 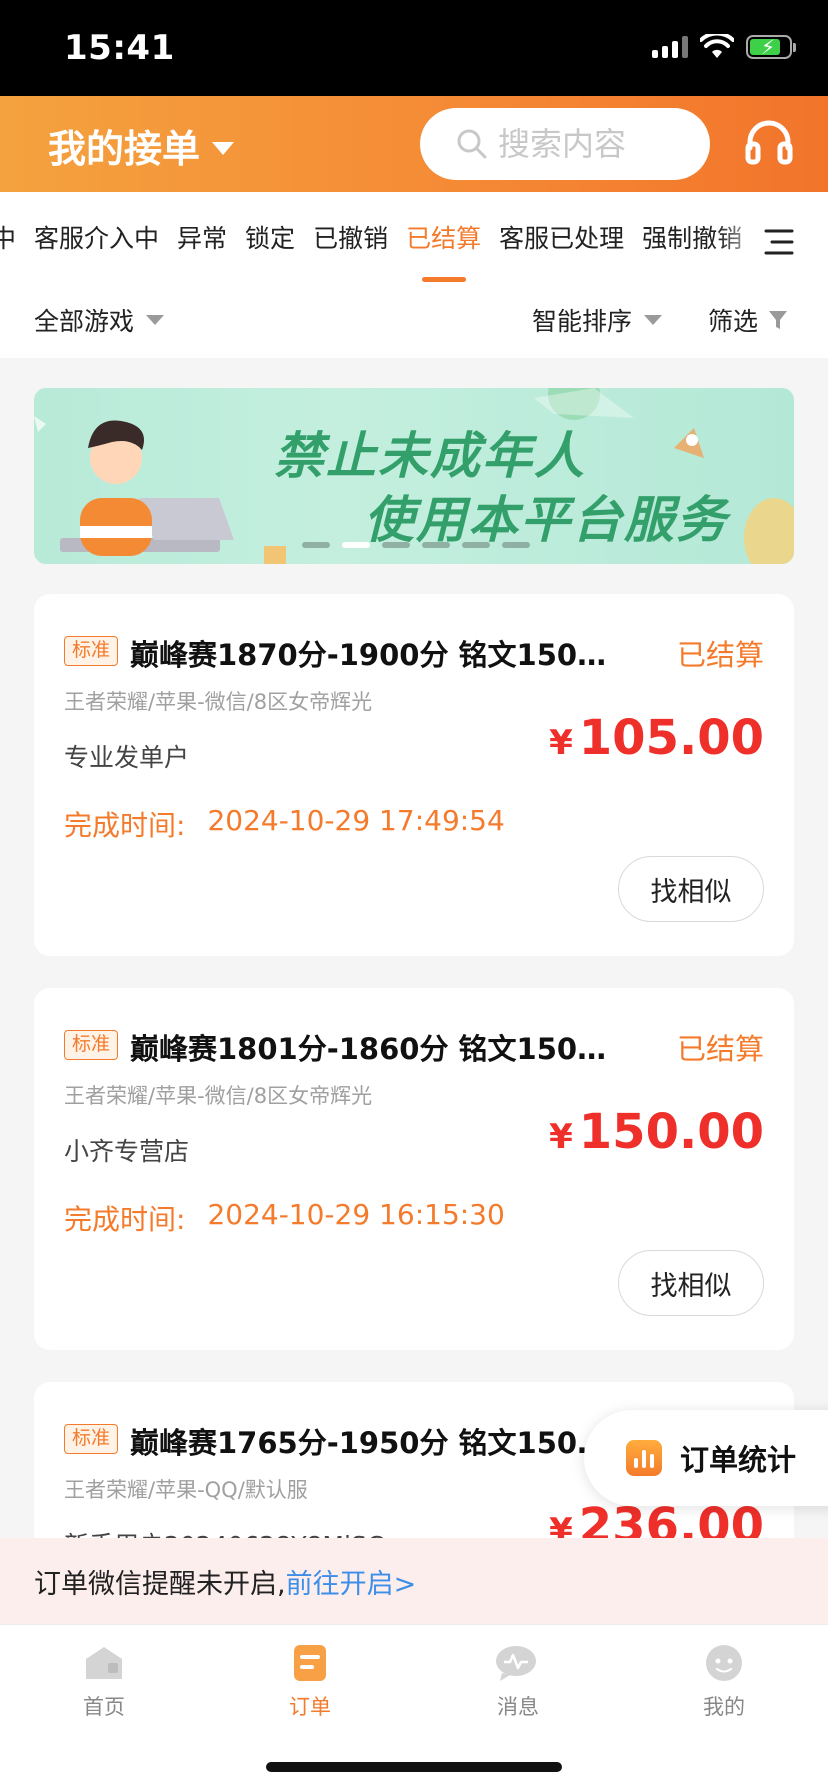 I want to click on screen-filter: 筛选, so click(x=748, y=320).